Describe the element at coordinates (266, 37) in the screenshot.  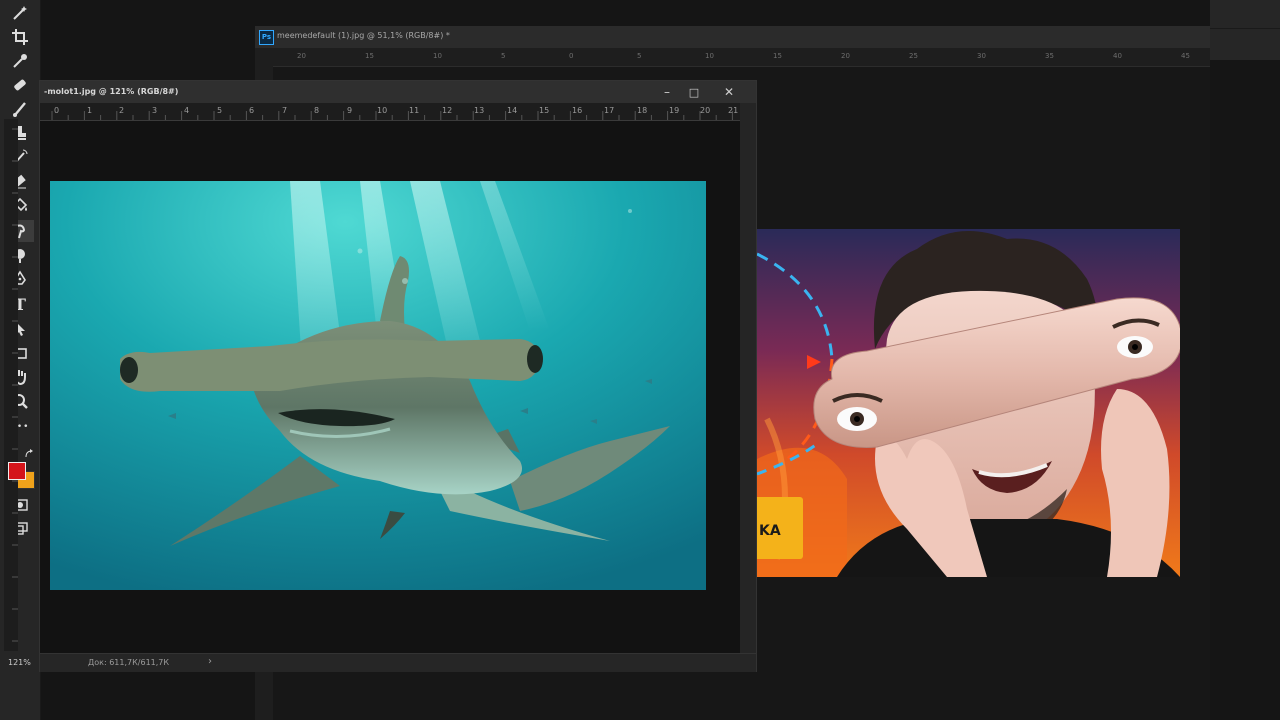
I see `photoshop-icon: Ps` at that location.